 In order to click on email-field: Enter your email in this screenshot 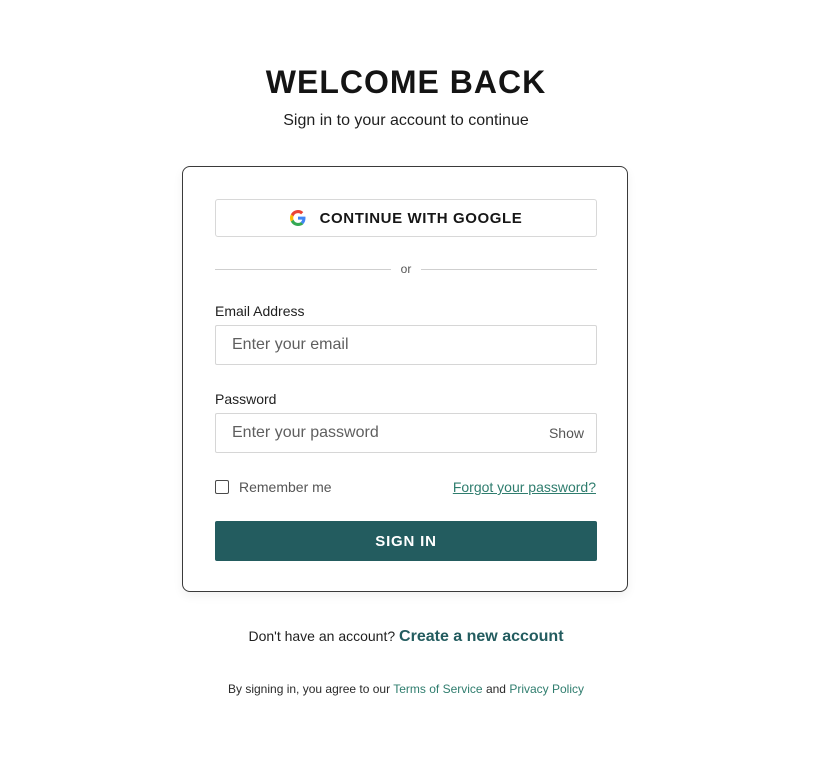, I will do `click(406, 345)`.